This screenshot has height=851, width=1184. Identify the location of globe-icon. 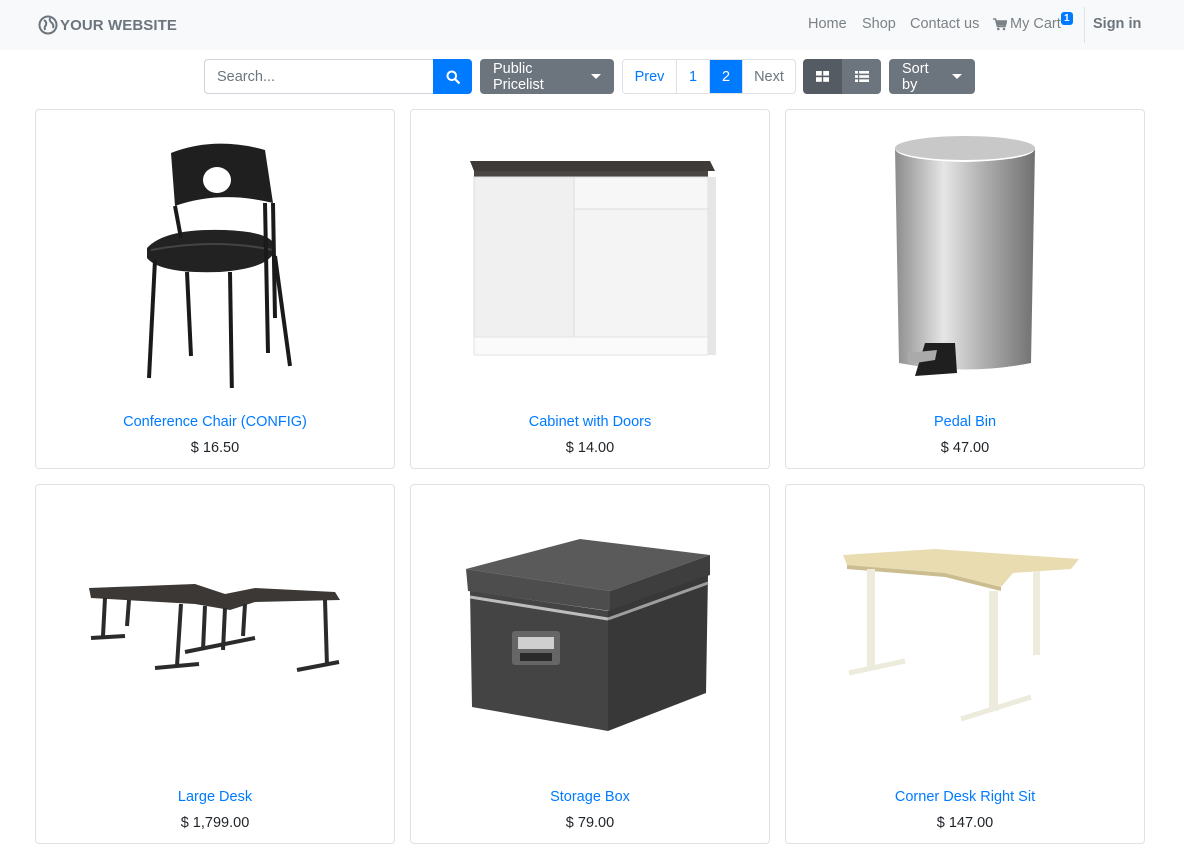
(48, 25).